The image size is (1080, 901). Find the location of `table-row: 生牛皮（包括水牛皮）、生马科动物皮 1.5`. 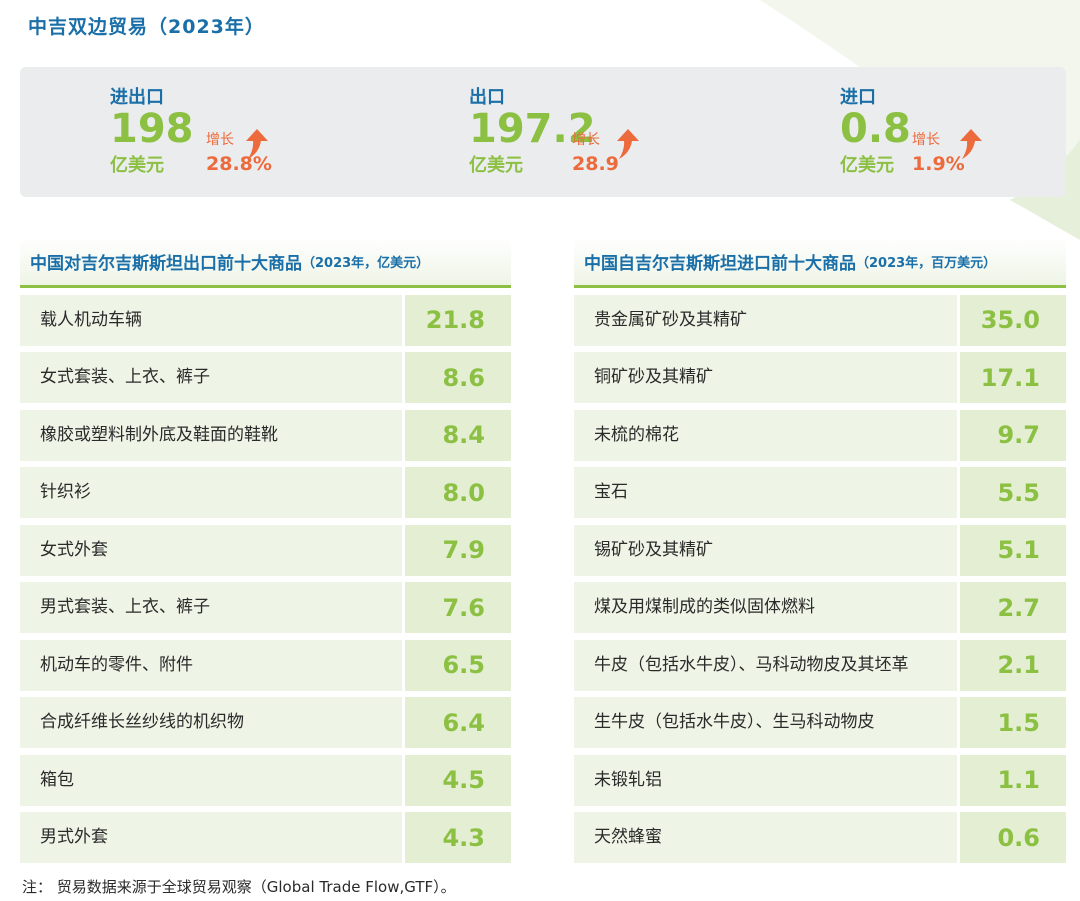

table-row: 生牛皮（包括水牛皮）、生马科动物皮 1.5 is located at coordinates (820, 722).